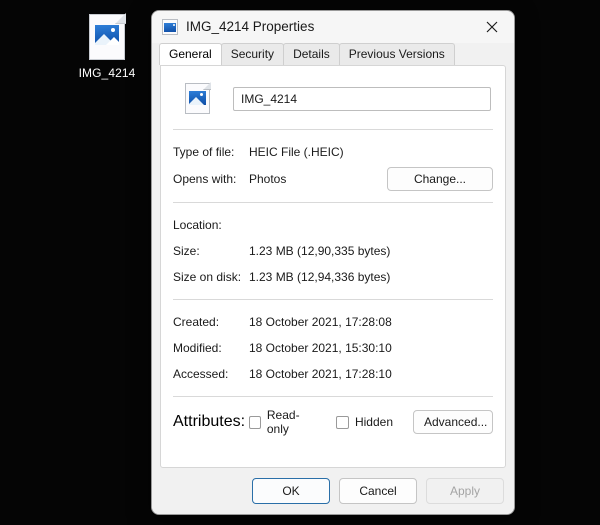 The image size is (600, 525). I want to click on filename-input, so click(362, 98).